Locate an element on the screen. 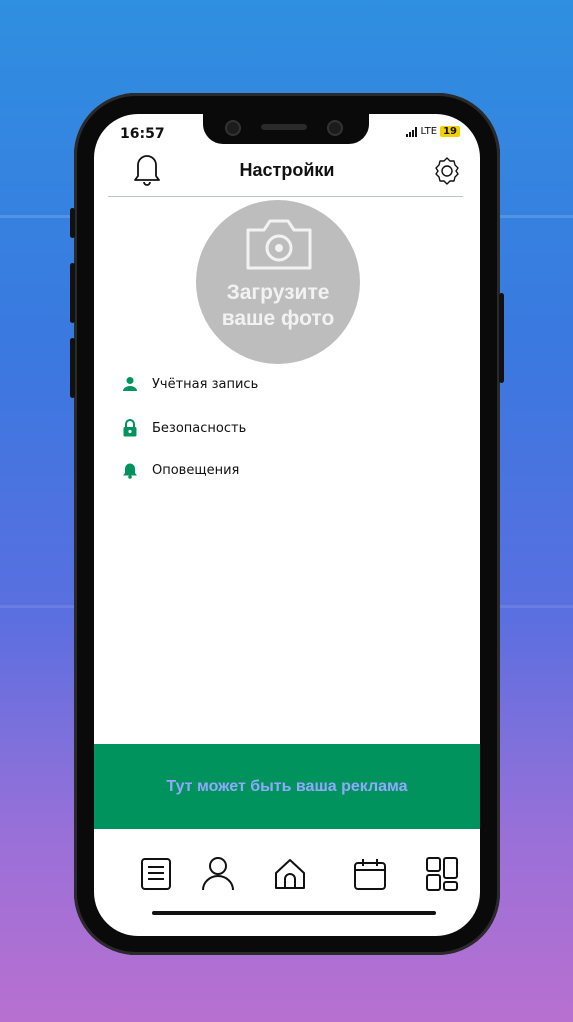  mute-switch is located at coordinates (72, 223).